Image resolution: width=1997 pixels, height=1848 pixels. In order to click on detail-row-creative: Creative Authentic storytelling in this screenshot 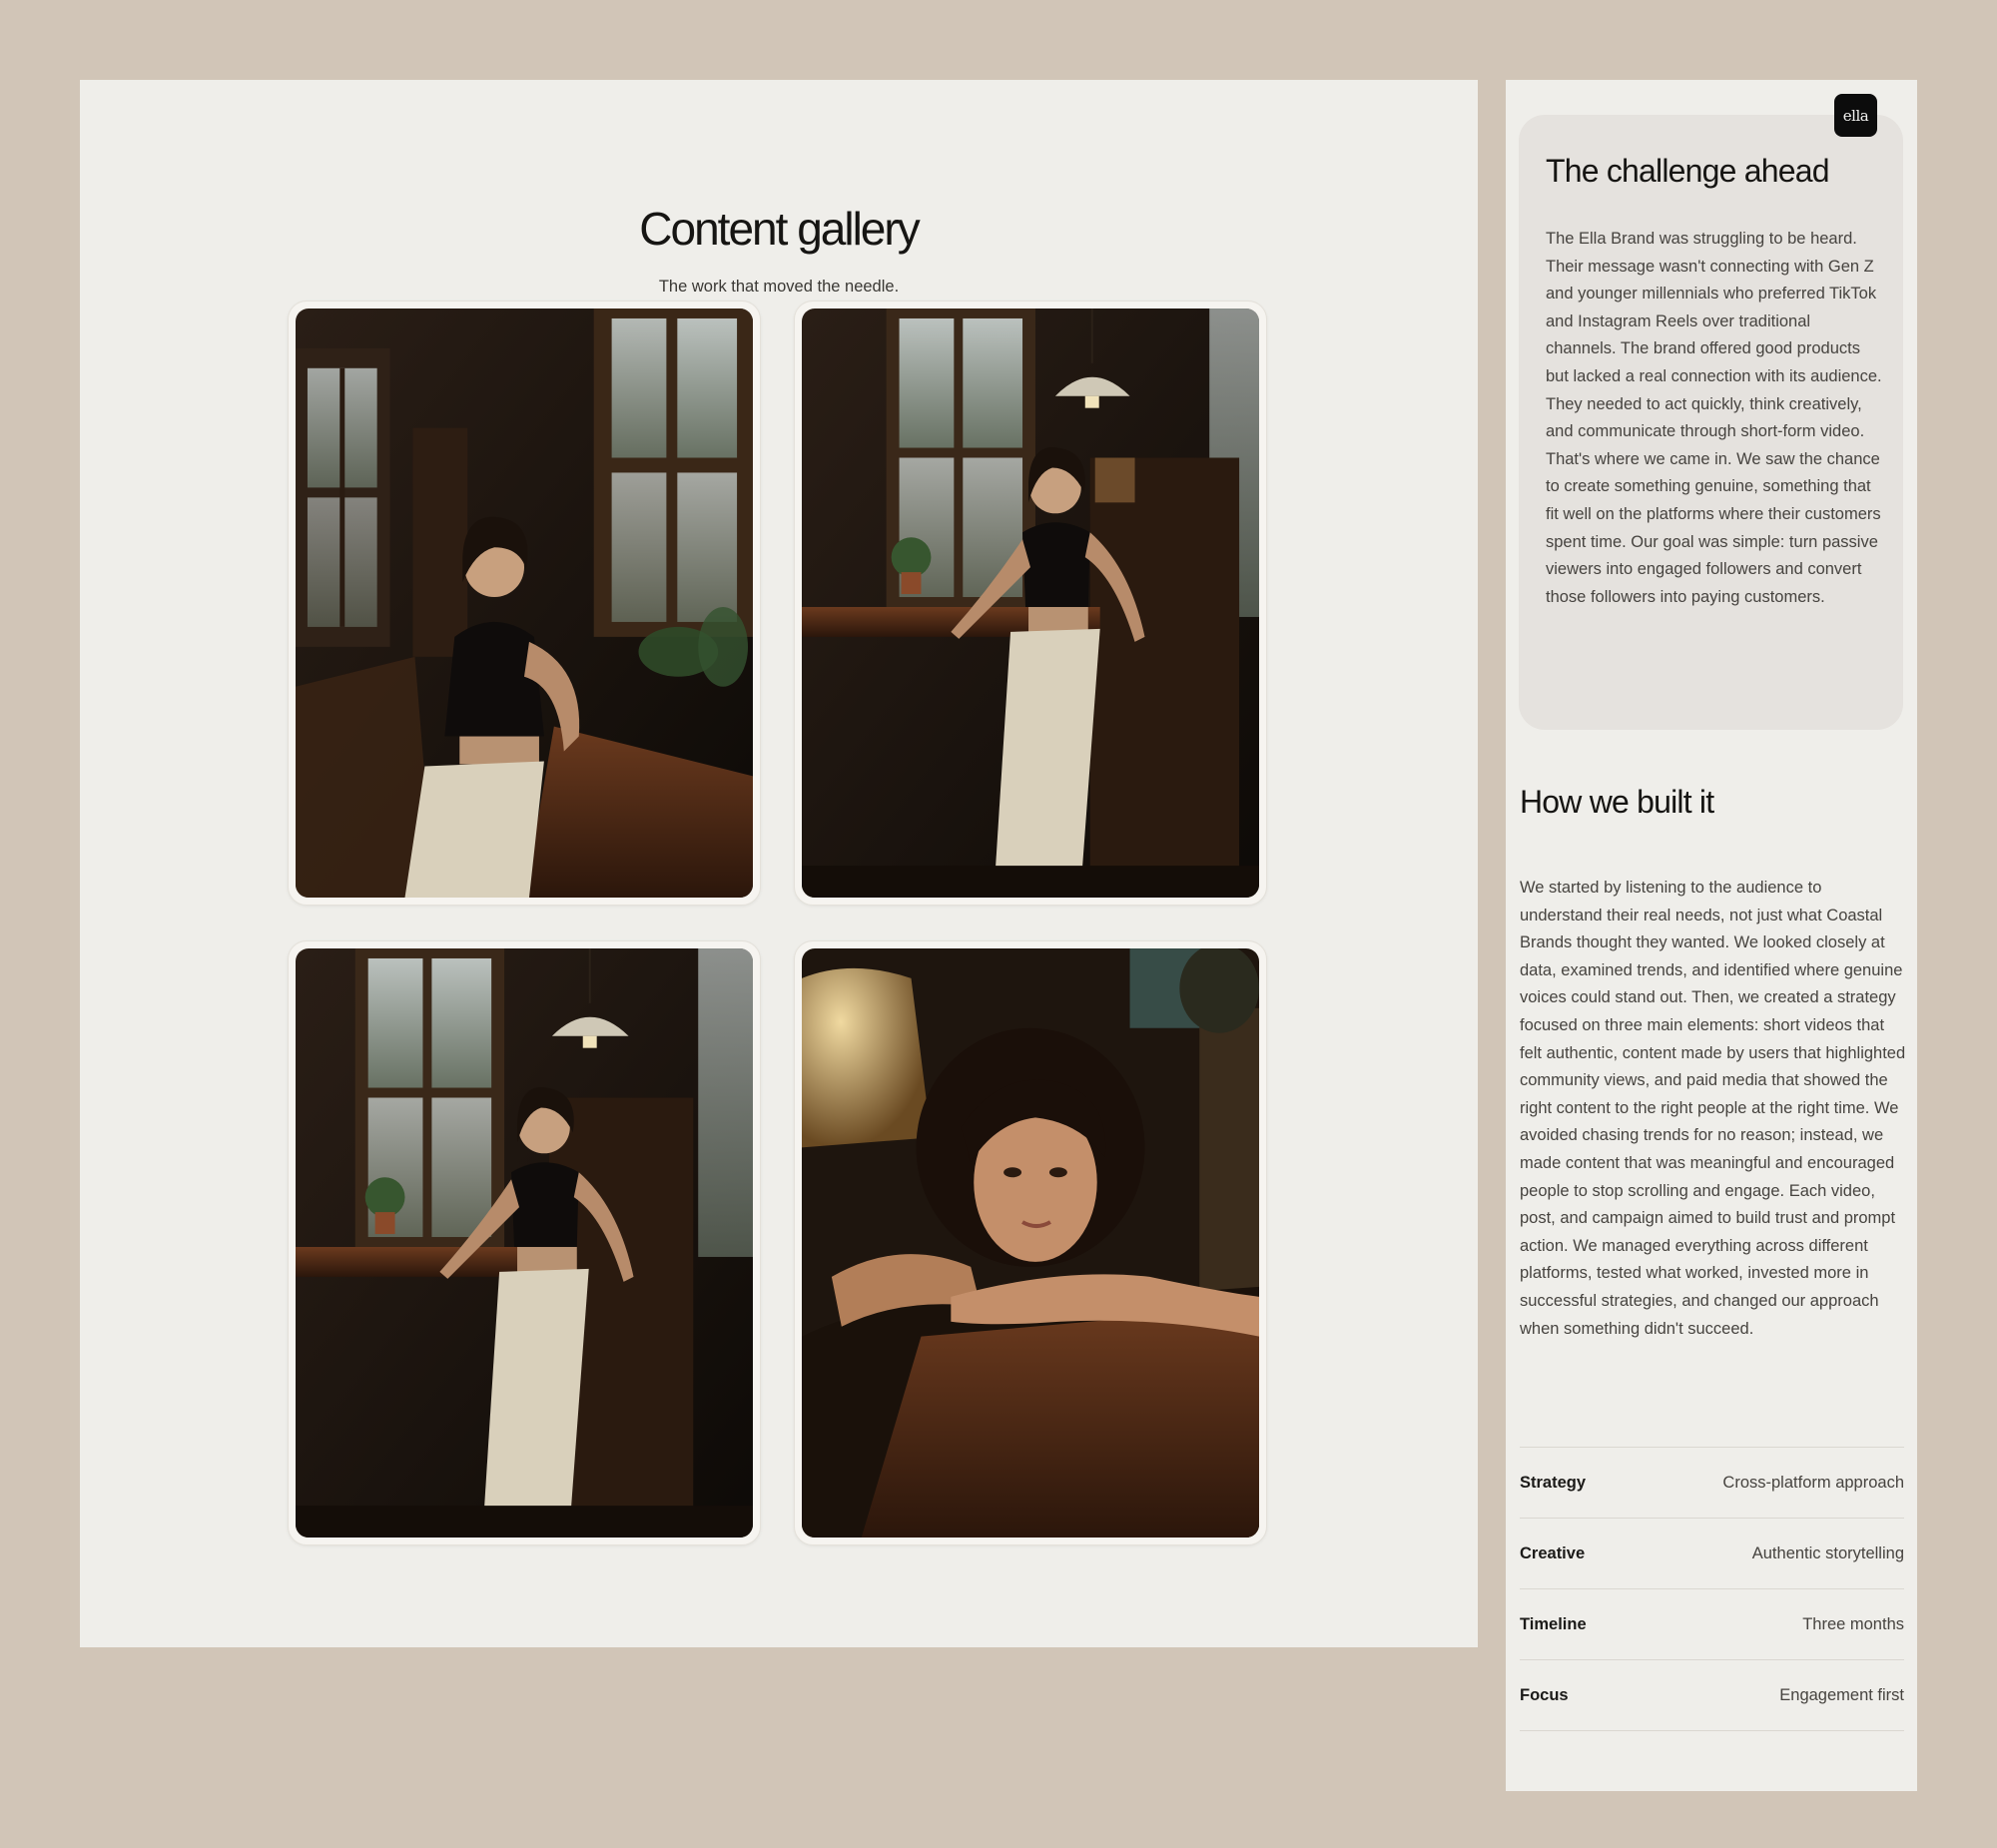, I will do `click(1712, 1554)`.